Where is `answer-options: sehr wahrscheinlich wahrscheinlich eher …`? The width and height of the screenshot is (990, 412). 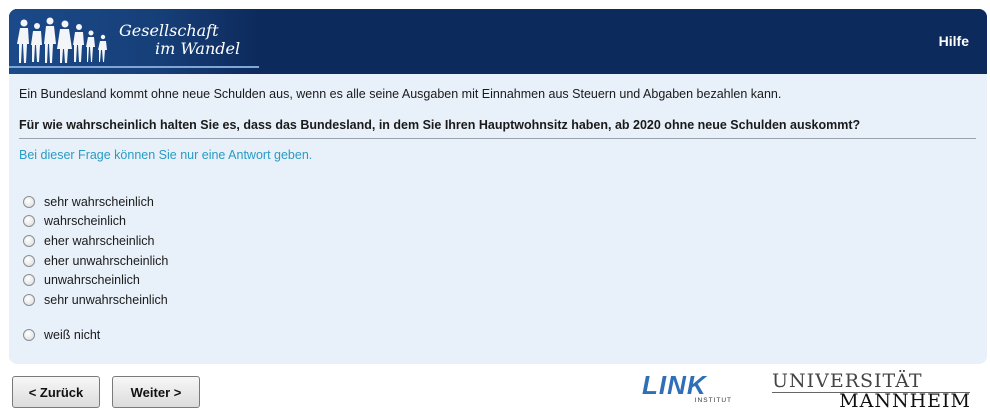
answer-options: sehr wahrscheinlich wahrscheinlich eher … is located at coordinates (95, 268).